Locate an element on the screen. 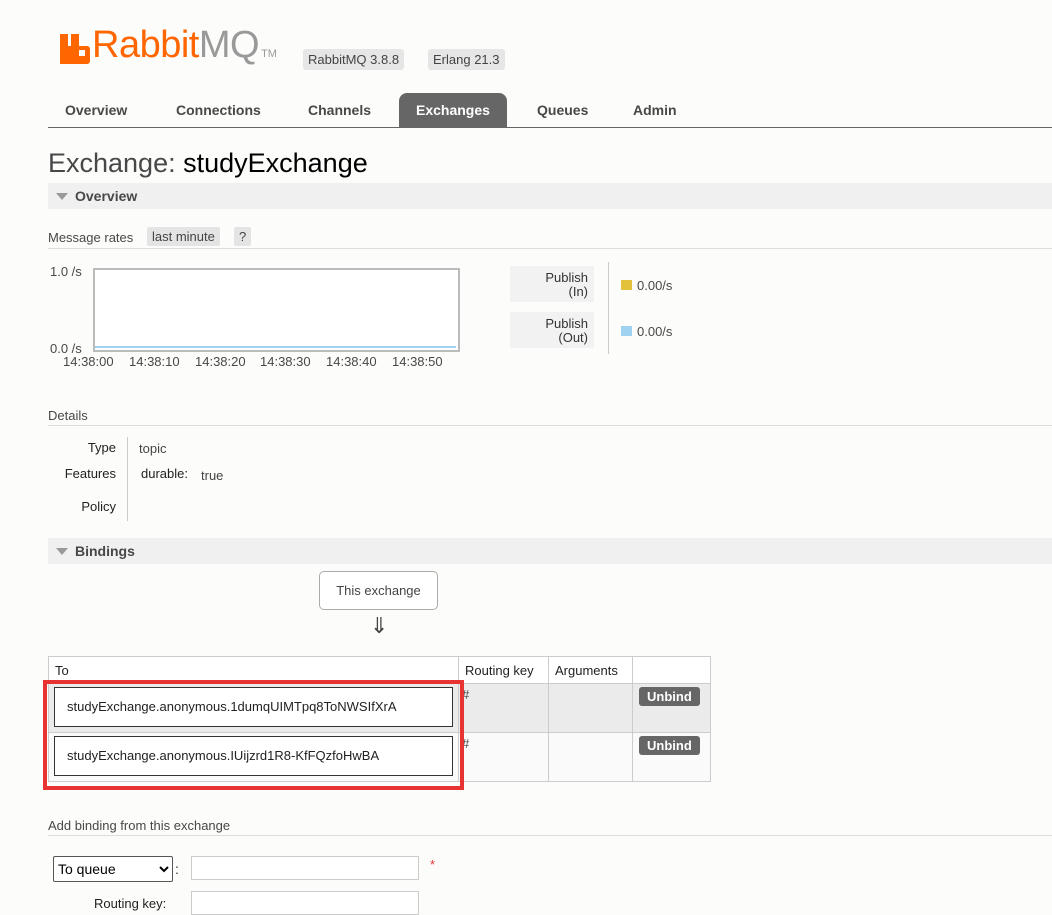 The height and width of the screenshot is (915, 1052). chart-x-tick: 14:38:40 is located at coordinates (351, 361).